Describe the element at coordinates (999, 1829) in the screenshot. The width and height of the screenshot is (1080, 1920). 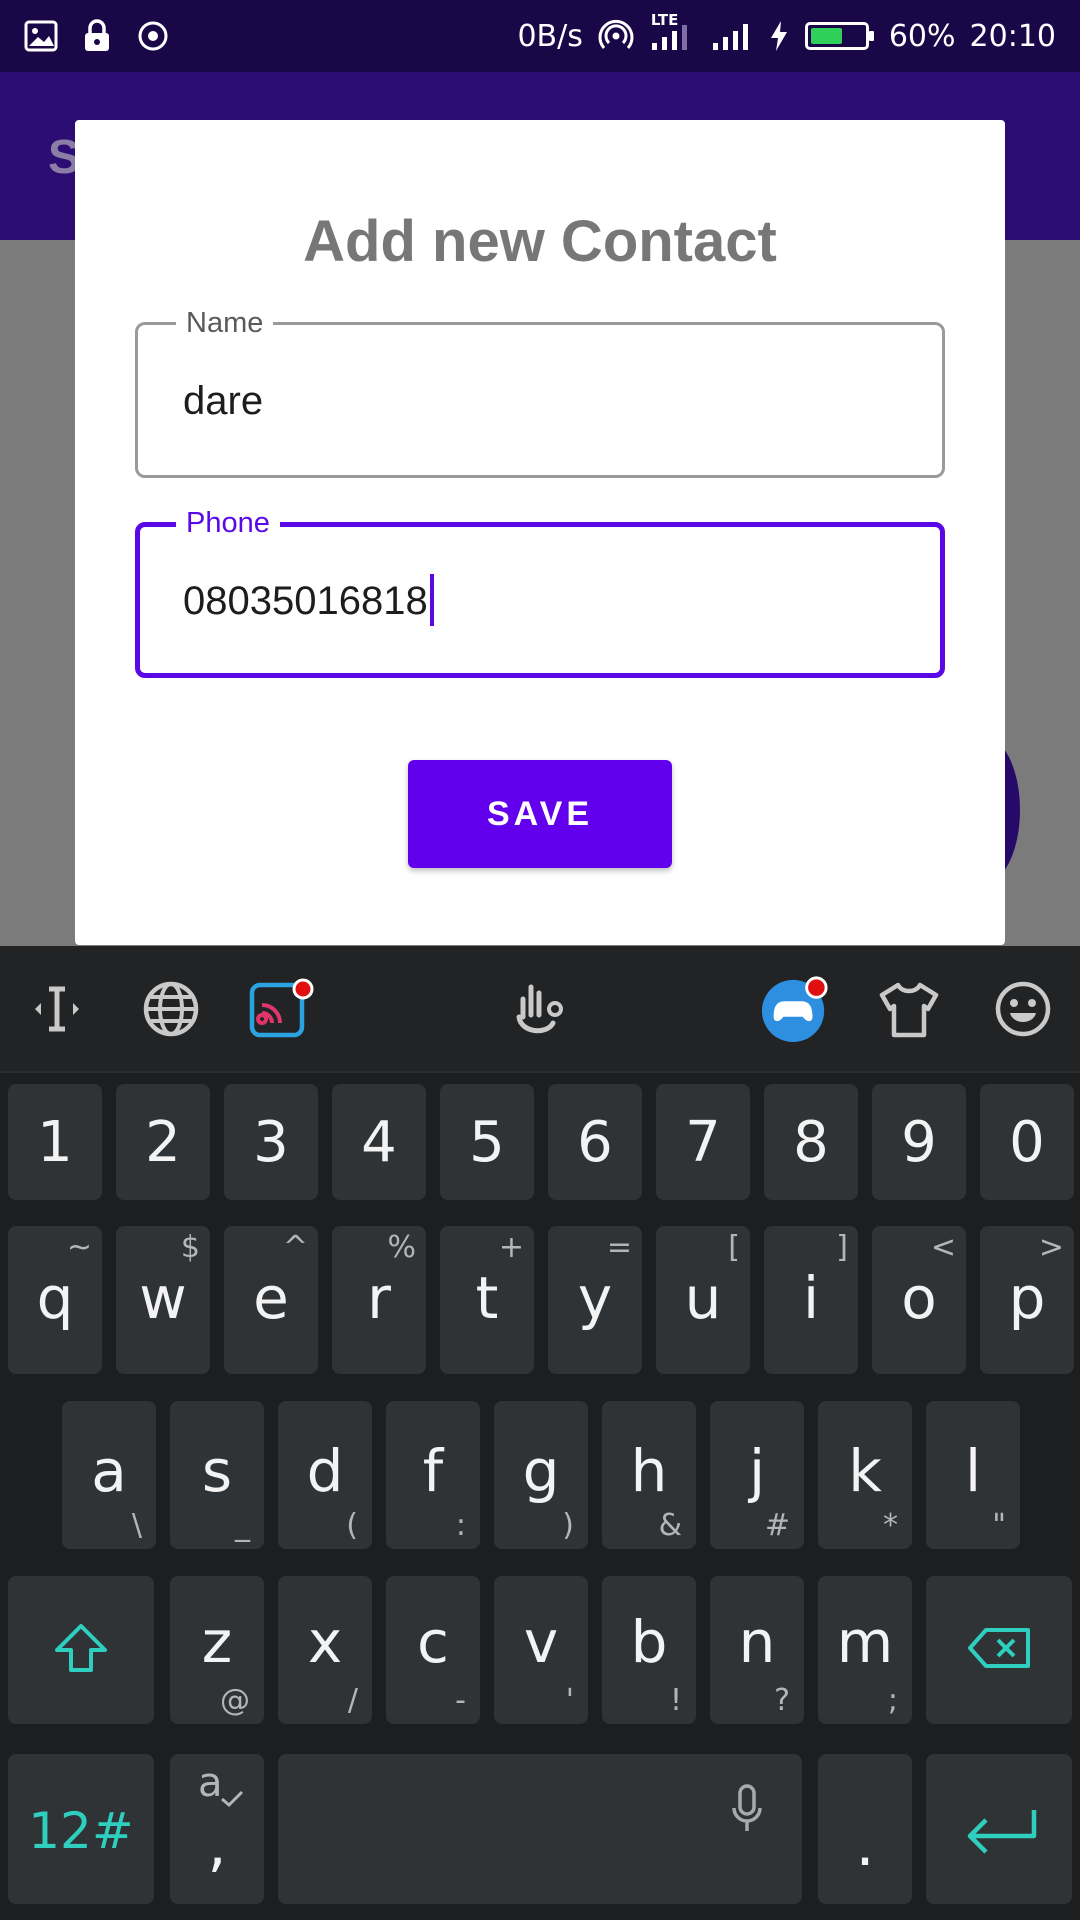
I see `enter-key` at that location.